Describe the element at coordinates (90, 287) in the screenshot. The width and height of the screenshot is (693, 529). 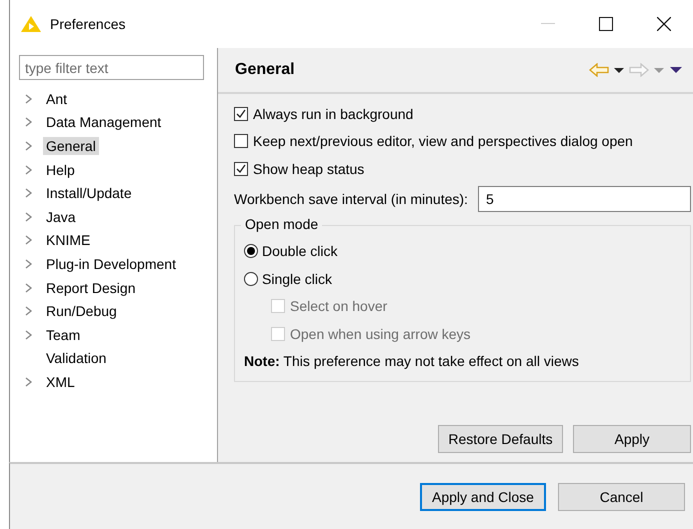
I see `tree-item: Report Design` at that location.